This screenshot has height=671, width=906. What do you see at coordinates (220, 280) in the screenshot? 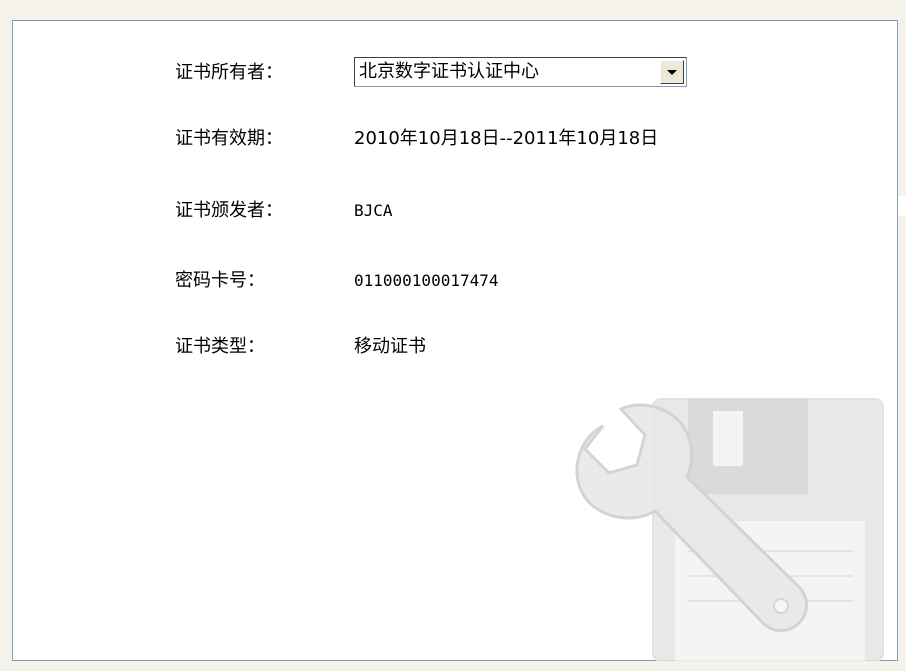
I see `card-number-label: 密码卡号：` at bounding box center [220, 280].